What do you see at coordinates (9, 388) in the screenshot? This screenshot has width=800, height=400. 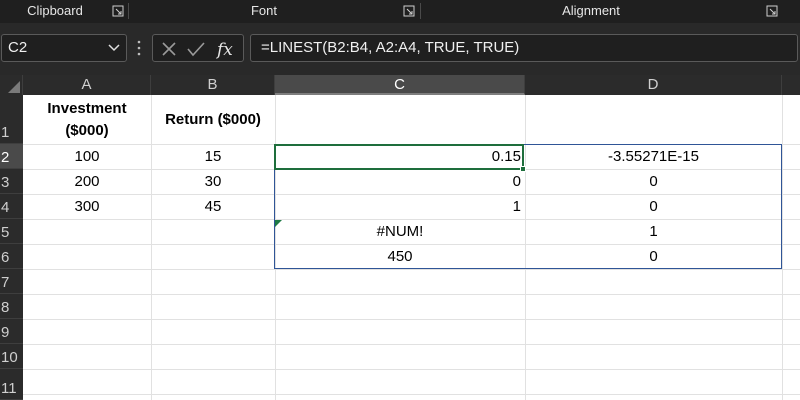 I see `row-number: 11` at bounding box center [9, 388].